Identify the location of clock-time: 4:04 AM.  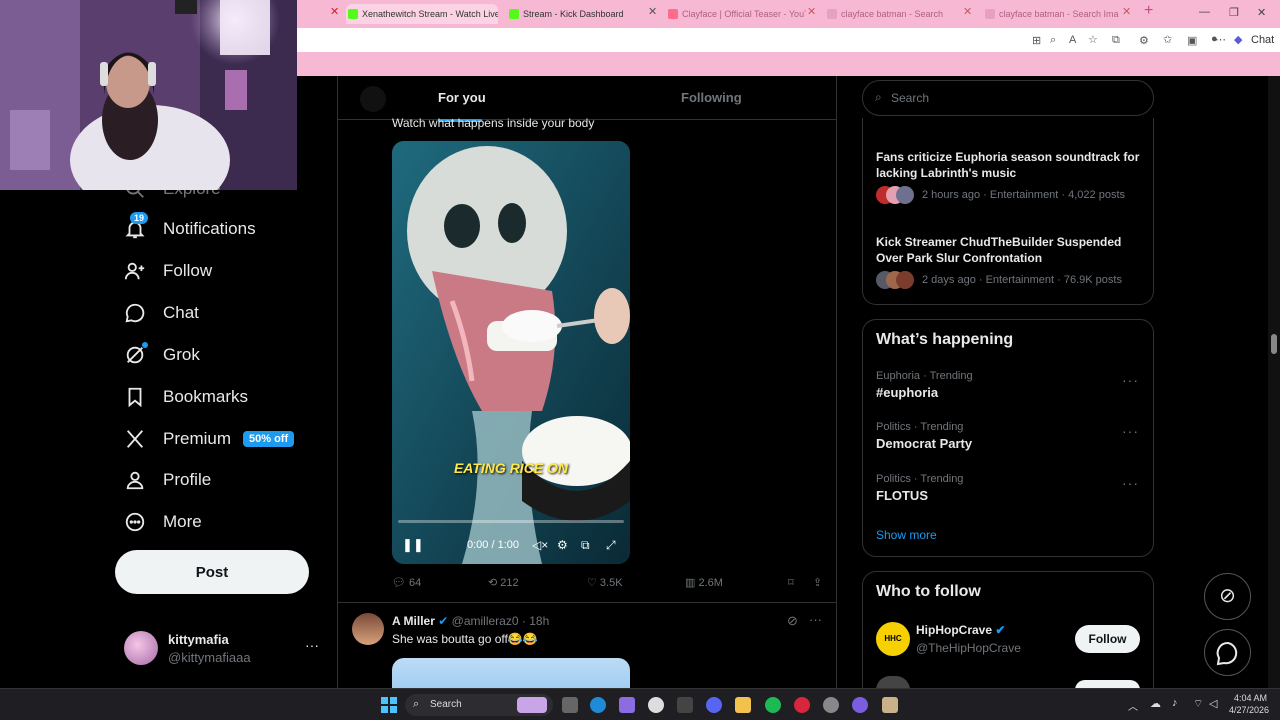
(1248, 698).